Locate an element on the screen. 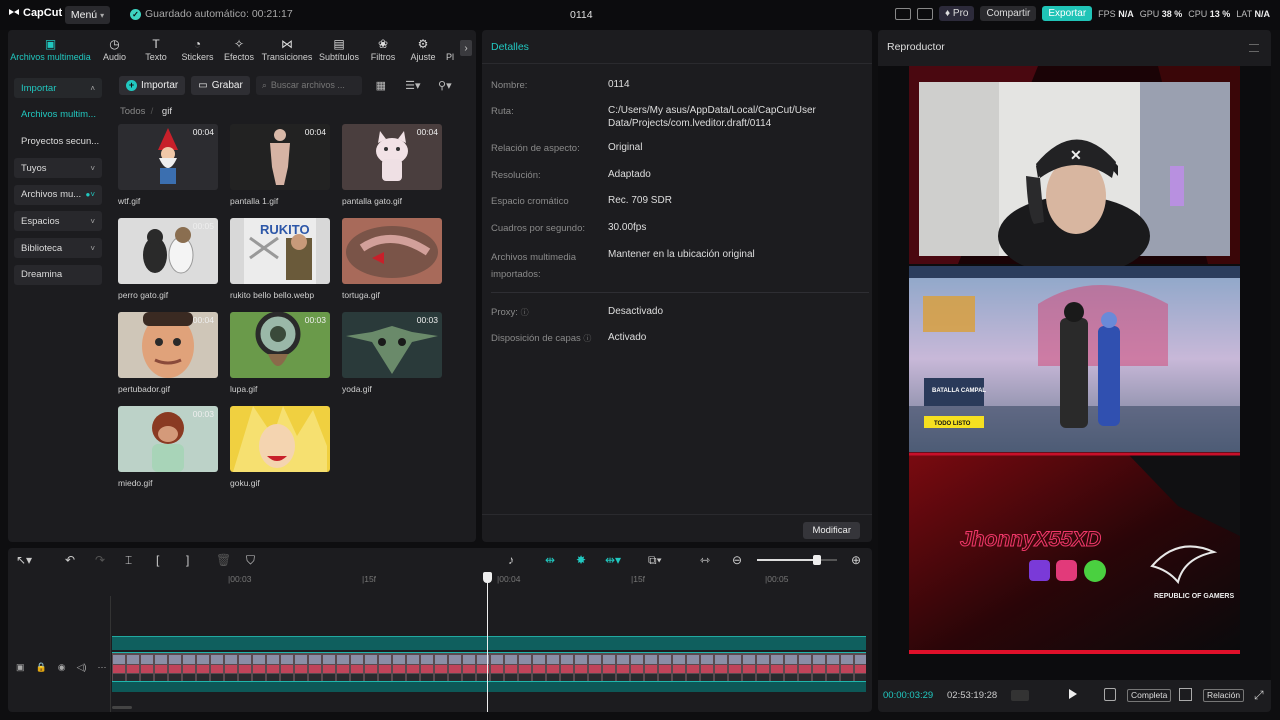  pro-button: ♦ Pro is located at coordinates (957, 13).